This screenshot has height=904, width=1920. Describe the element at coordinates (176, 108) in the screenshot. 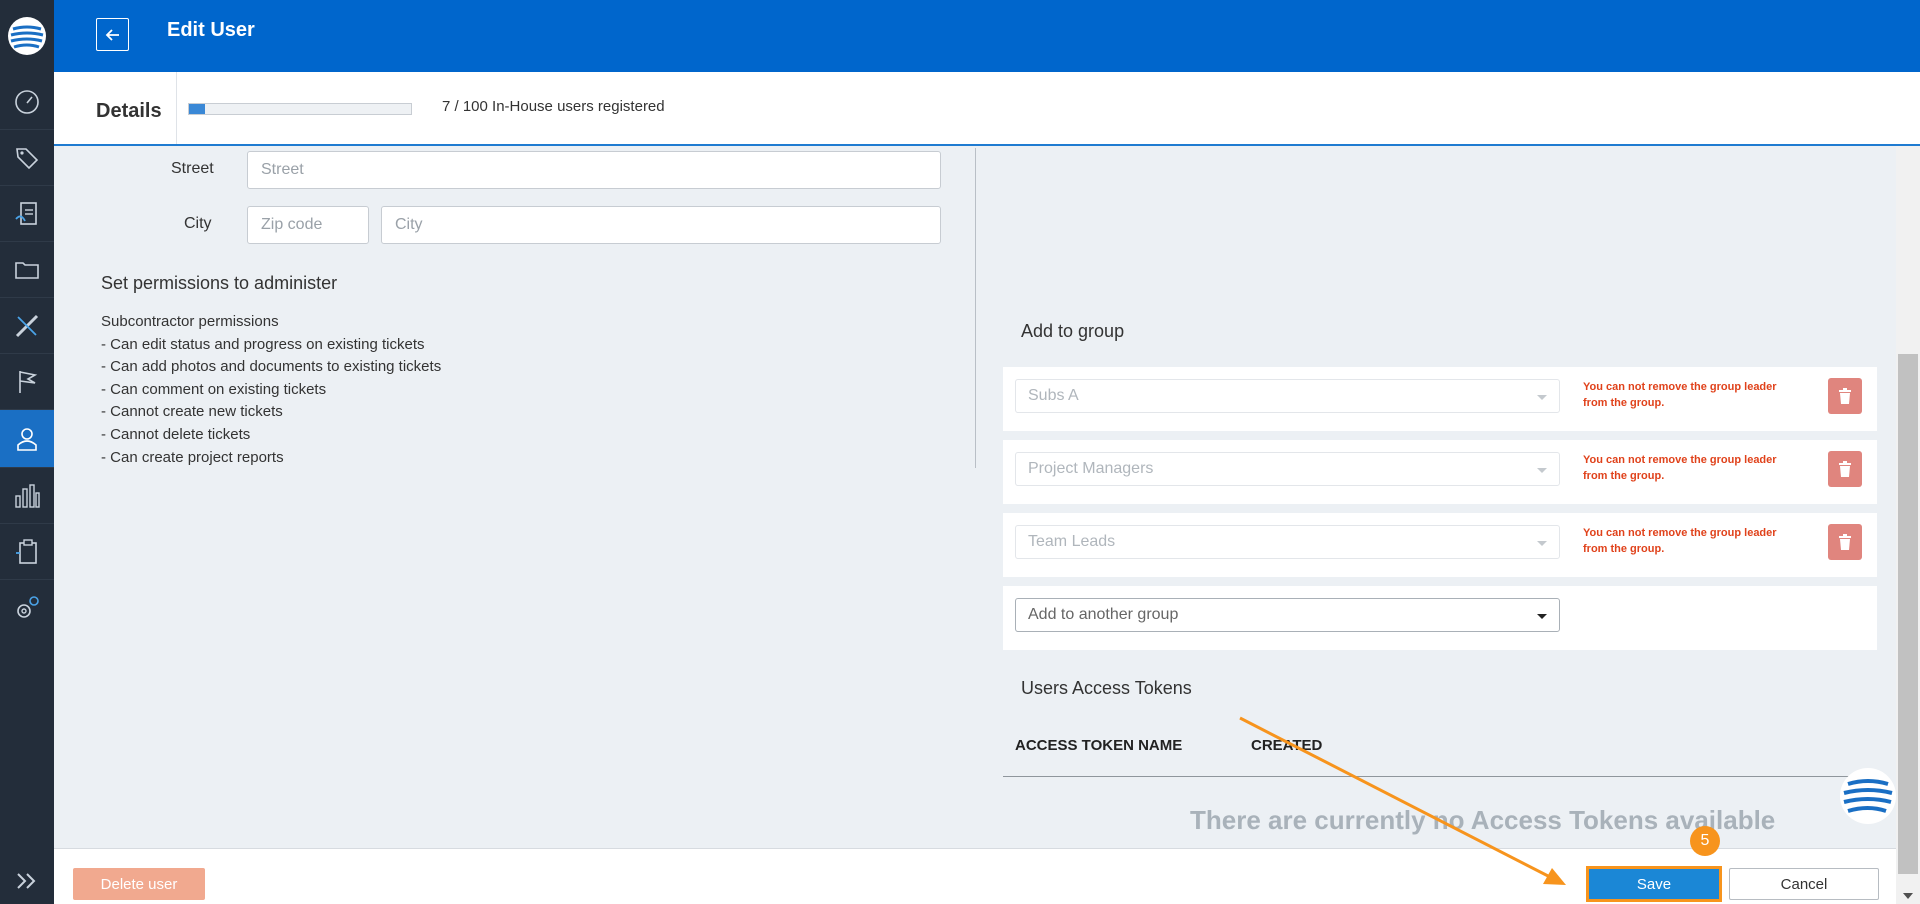

I see `details-separator` at that location.